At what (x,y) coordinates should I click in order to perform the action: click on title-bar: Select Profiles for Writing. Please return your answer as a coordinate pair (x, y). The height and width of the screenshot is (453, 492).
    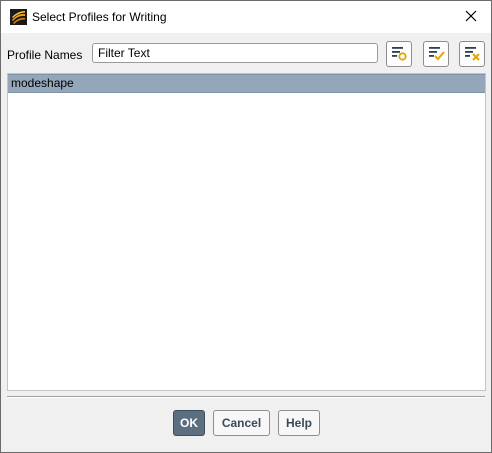
    Looking at the image, I should click on (246, 17).